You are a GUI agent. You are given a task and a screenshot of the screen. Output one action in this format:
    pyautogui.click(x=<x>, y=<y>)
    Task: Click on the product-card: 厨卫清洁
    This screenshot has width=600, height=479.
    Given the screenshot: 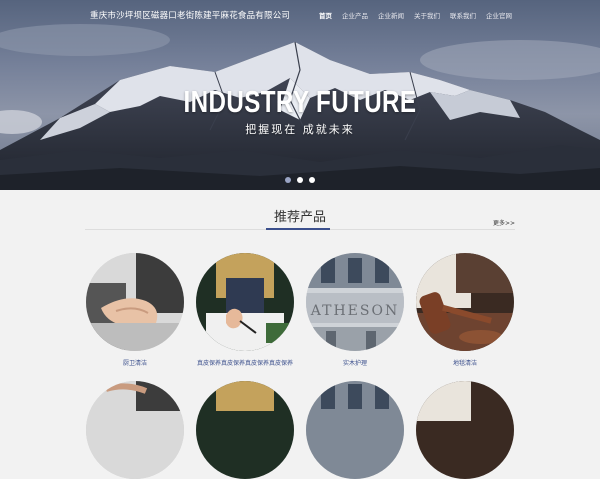 What is the action you would take?
    pyautogui.click(x=135, y=310)
    